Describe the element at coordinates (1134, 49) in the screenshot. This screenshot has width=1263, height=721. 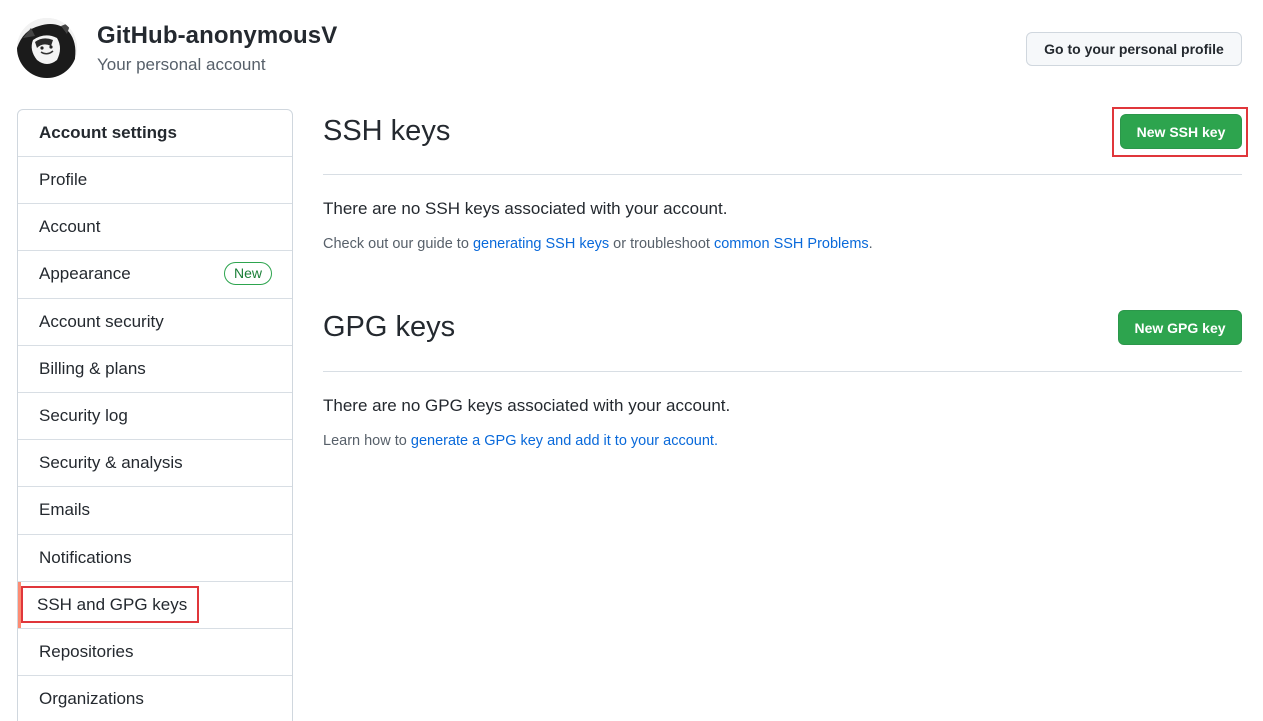
I see `go-to-profile-button: Go to your personal profile` at that location.